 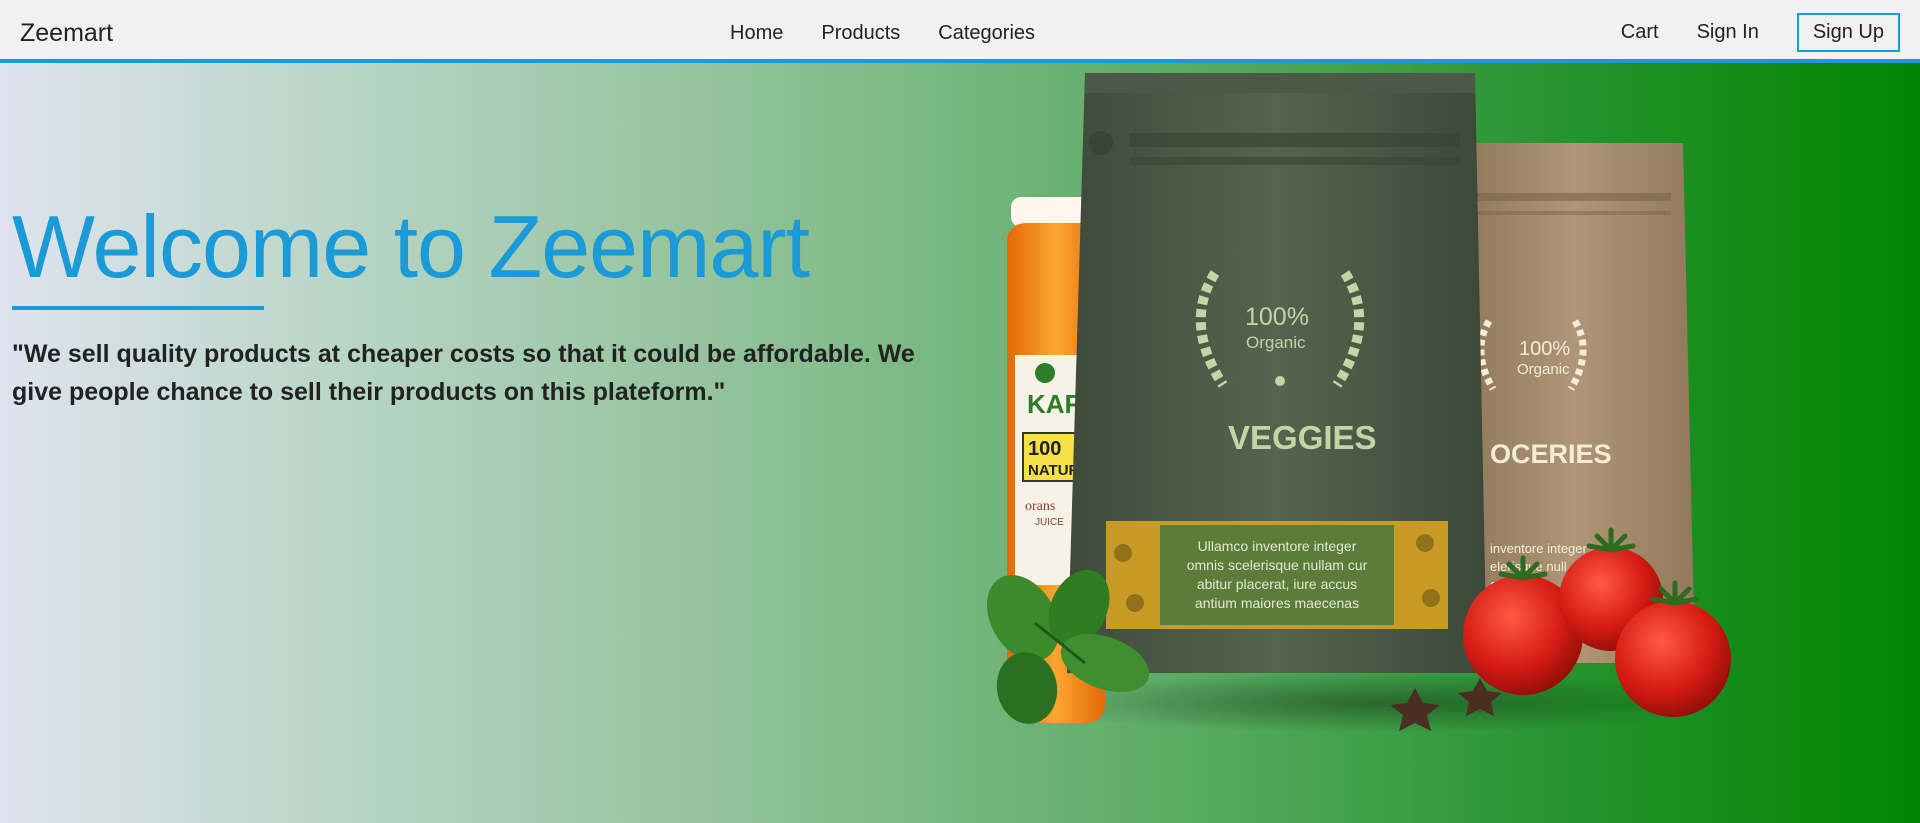 I want to click on veggies-label-line-1: Ullamco inventore integer, so click(x=1277, y=546).